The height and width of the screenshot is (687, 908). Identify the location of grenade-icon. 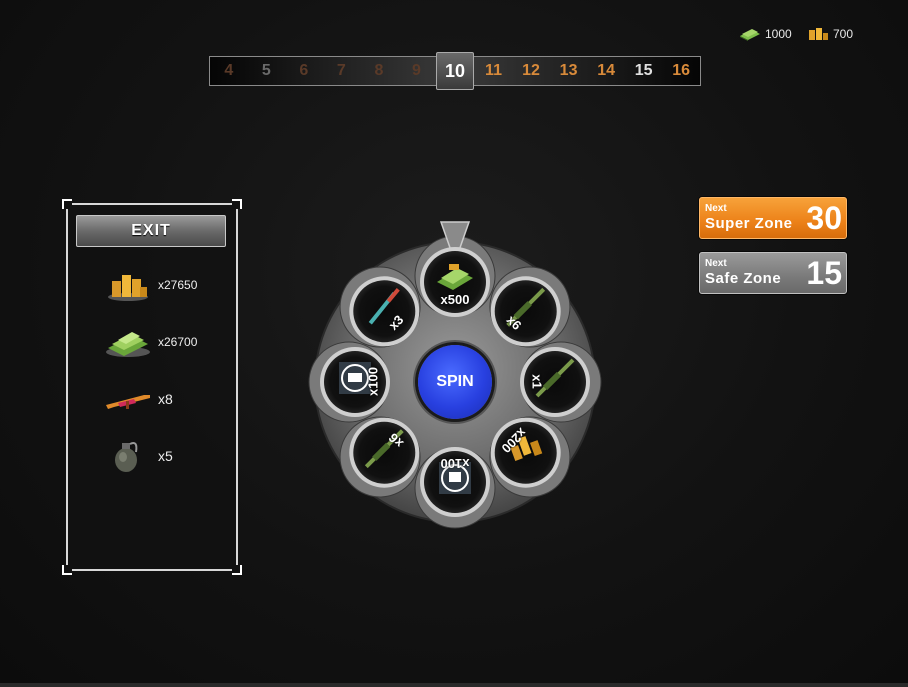
(126, 457).